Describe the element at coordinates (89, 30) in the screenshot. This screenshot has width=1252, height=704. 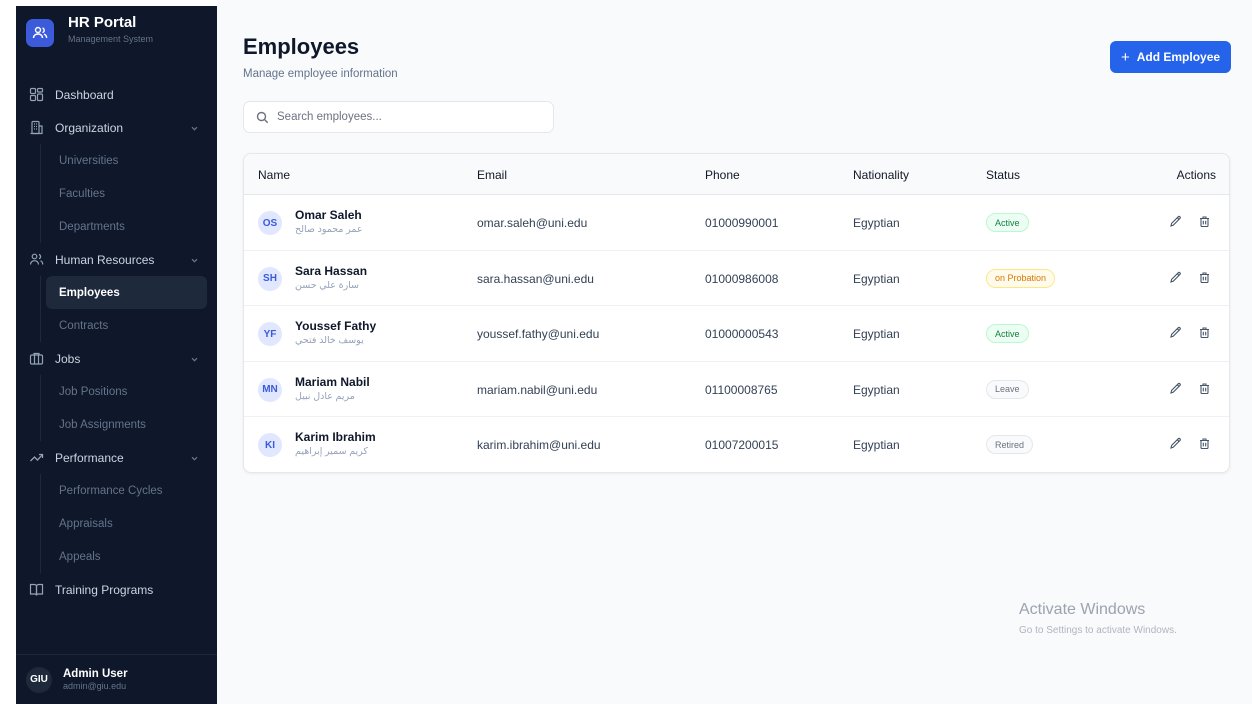
I see `brand: HR Portal Management System` at that location.